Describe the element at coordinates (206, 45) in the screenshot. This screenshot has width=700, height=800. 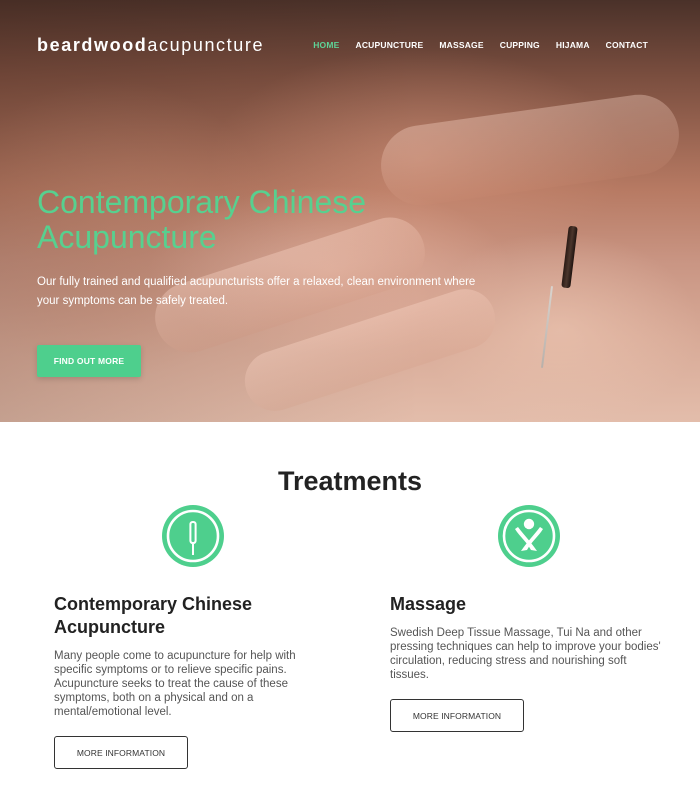
I see `brand-logo-light: acupuncture` at that location.